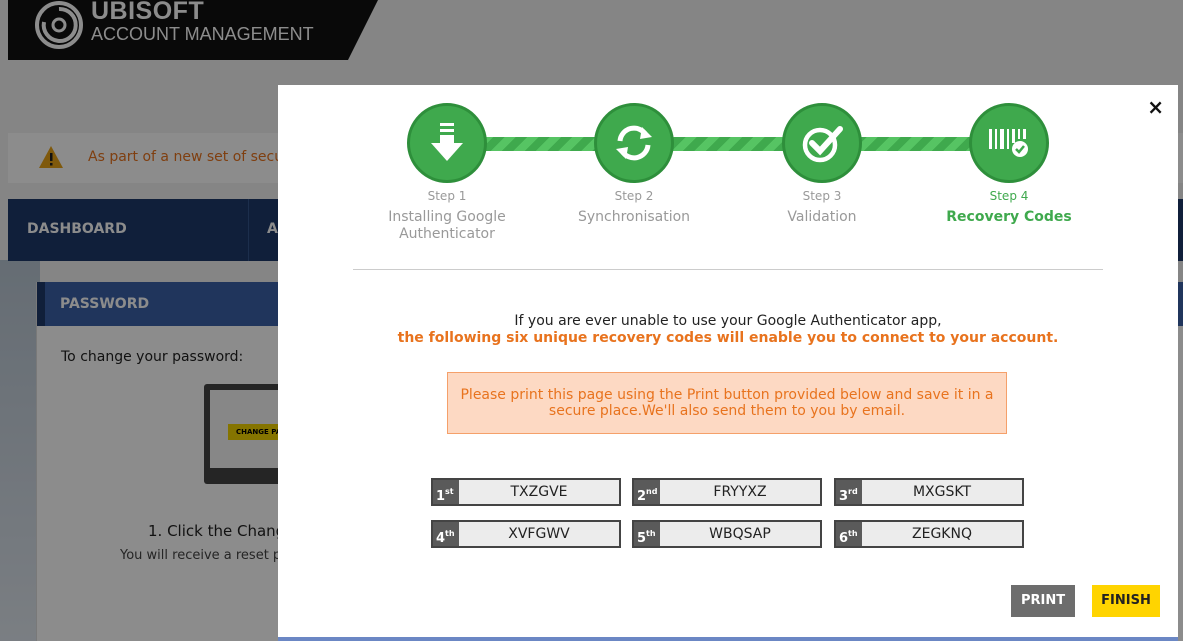 This screenshot has width=1183, height=641. Describe the element at coordinates (1009, 217) in the screenshot. I see `step-4-label: Recovery Codes` at that location.